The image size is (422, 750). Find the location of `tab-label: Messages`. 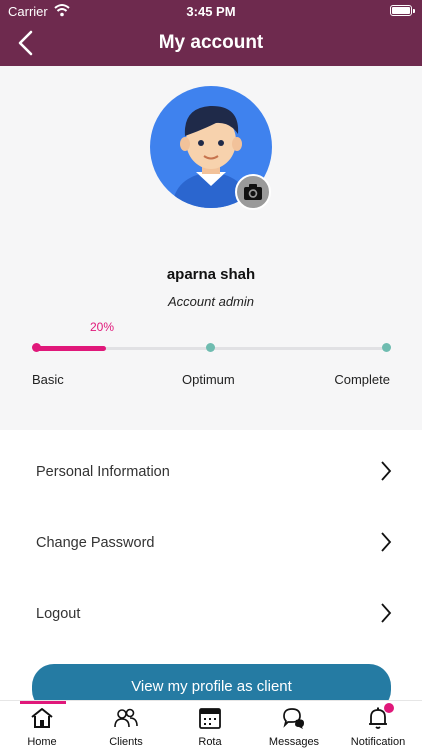

tab-label: Messages is located at coordinates (294, 742).